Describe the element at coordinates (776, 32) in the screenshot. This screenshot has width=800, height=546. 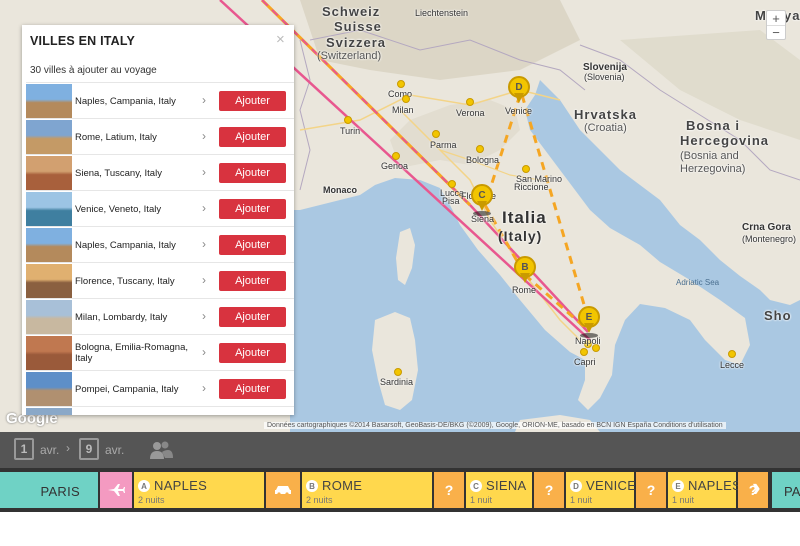
I see `zoom-out-button: −` at that location.